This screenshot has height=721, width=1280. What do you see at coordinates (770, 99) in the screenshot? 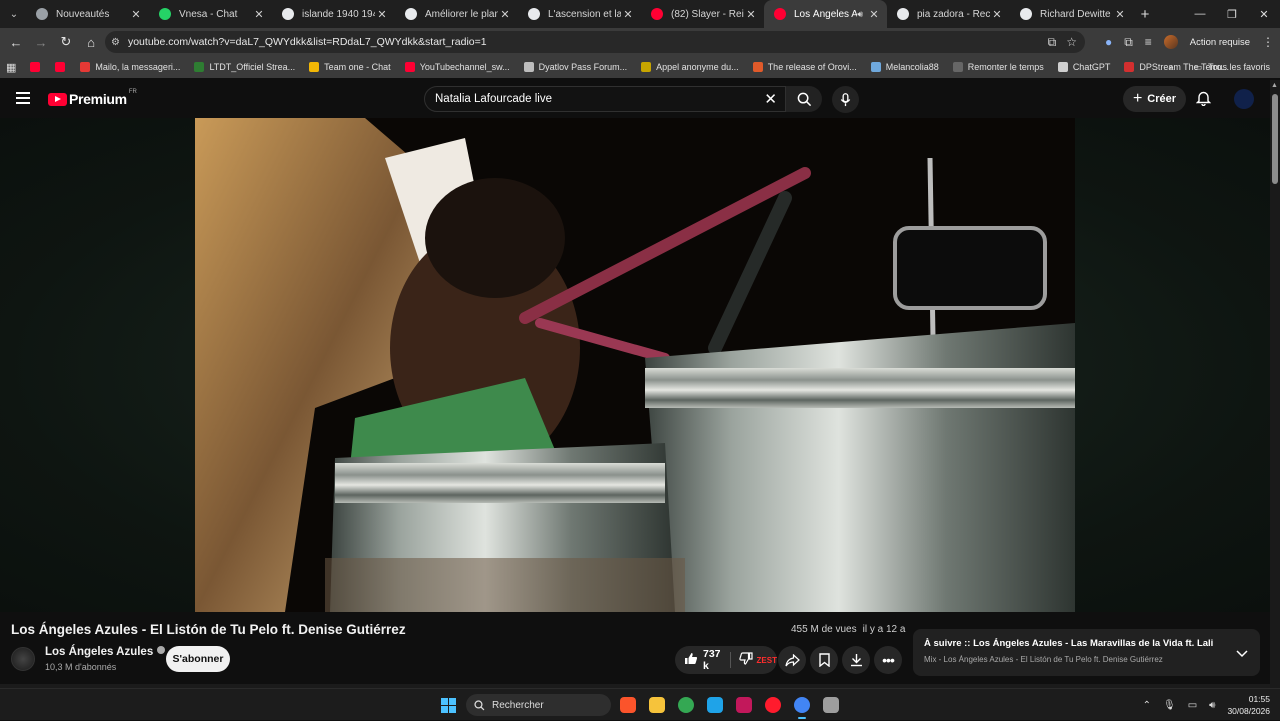
I see `clear-search-icon: ✕` at bounding box center [770, 99].